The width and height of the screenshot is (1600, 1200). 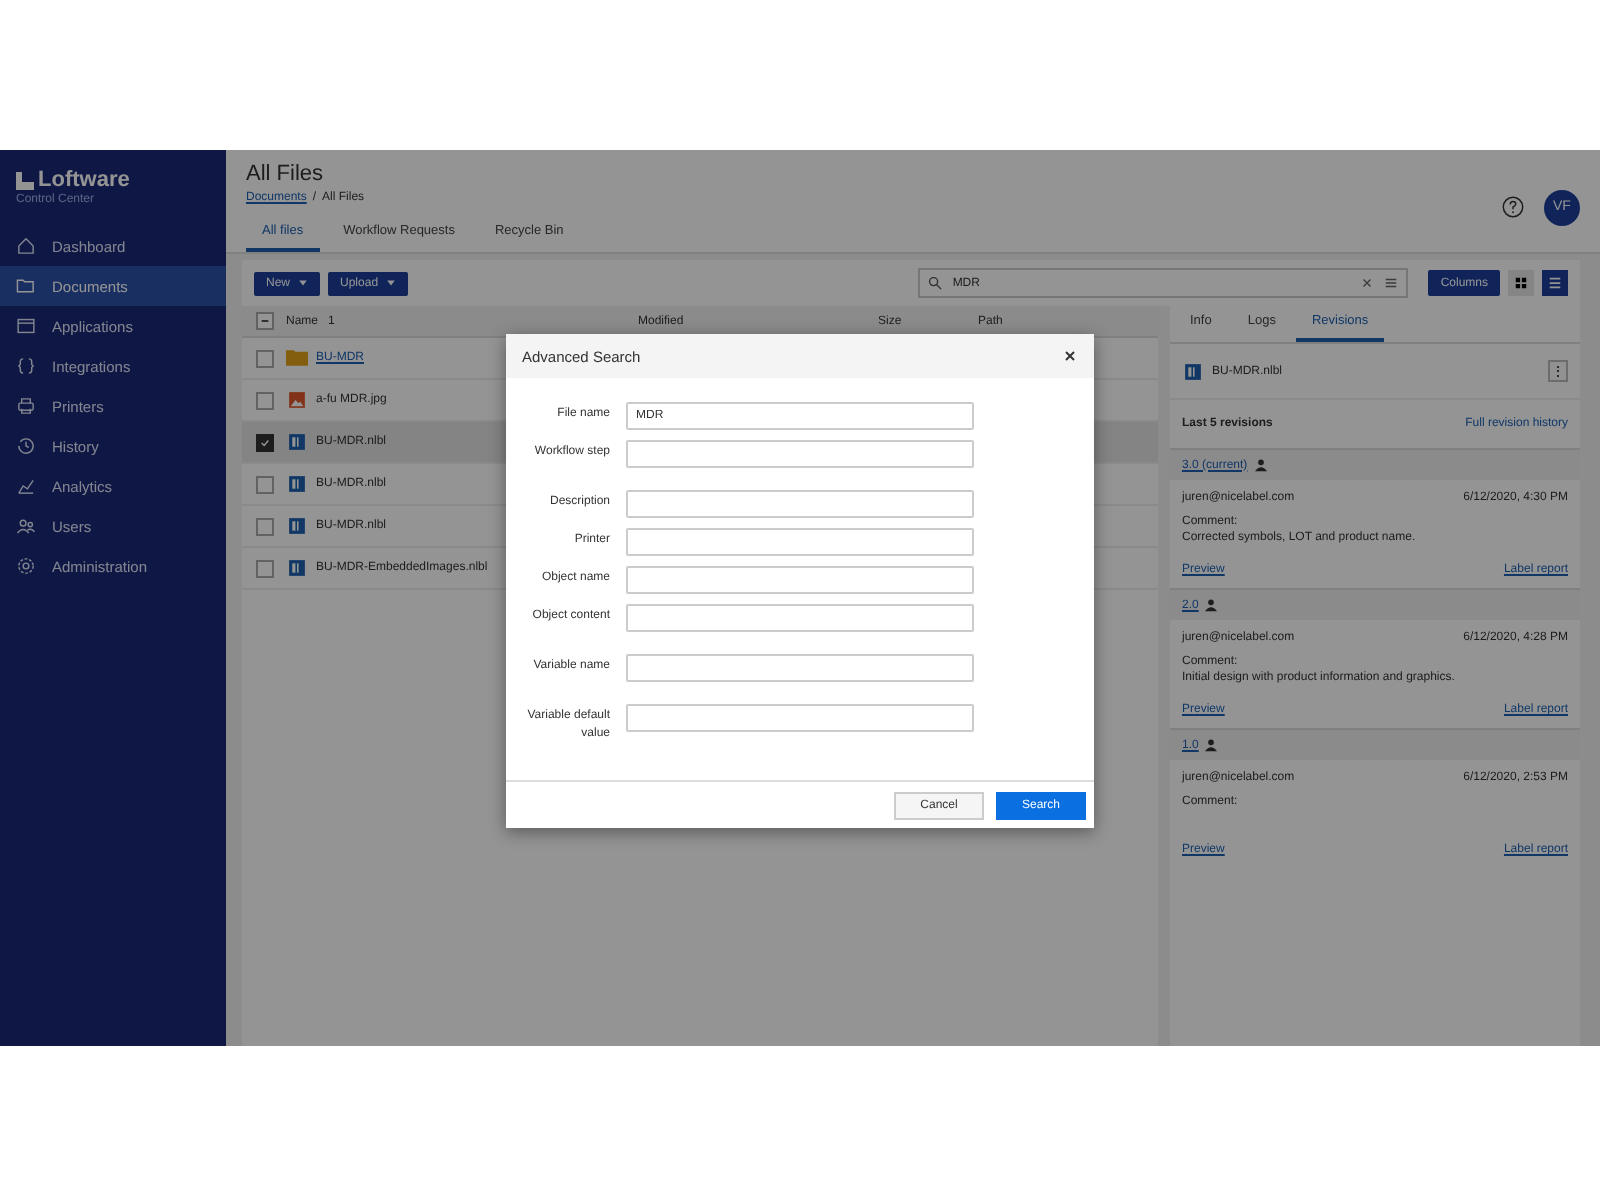 What do you see at coordinates (26, 326) in the screenshot?
I see `window-icon` at bounding box center [26, 326].